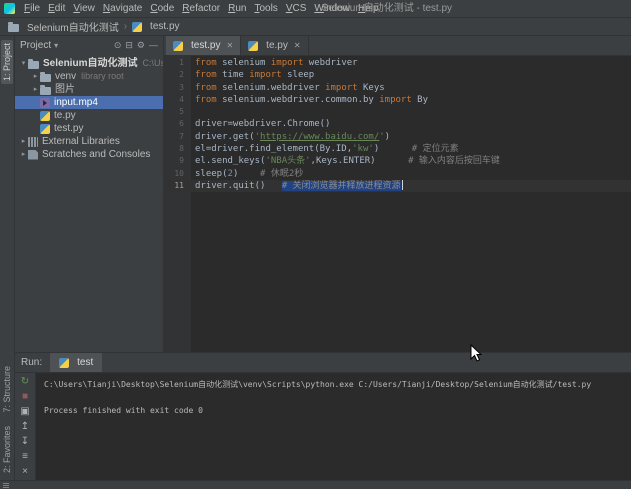  Describe the element at coordinates (7, 258) in the screenshot. I see `tool-window-stripe: 1: Project 7: Structure 2: Favorites` at that location.